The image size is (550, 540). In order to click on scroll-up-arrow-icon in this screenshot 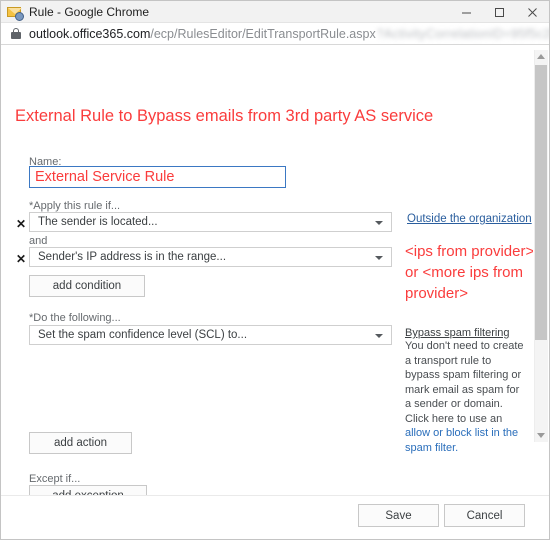, I will do `click(541, 56)`.